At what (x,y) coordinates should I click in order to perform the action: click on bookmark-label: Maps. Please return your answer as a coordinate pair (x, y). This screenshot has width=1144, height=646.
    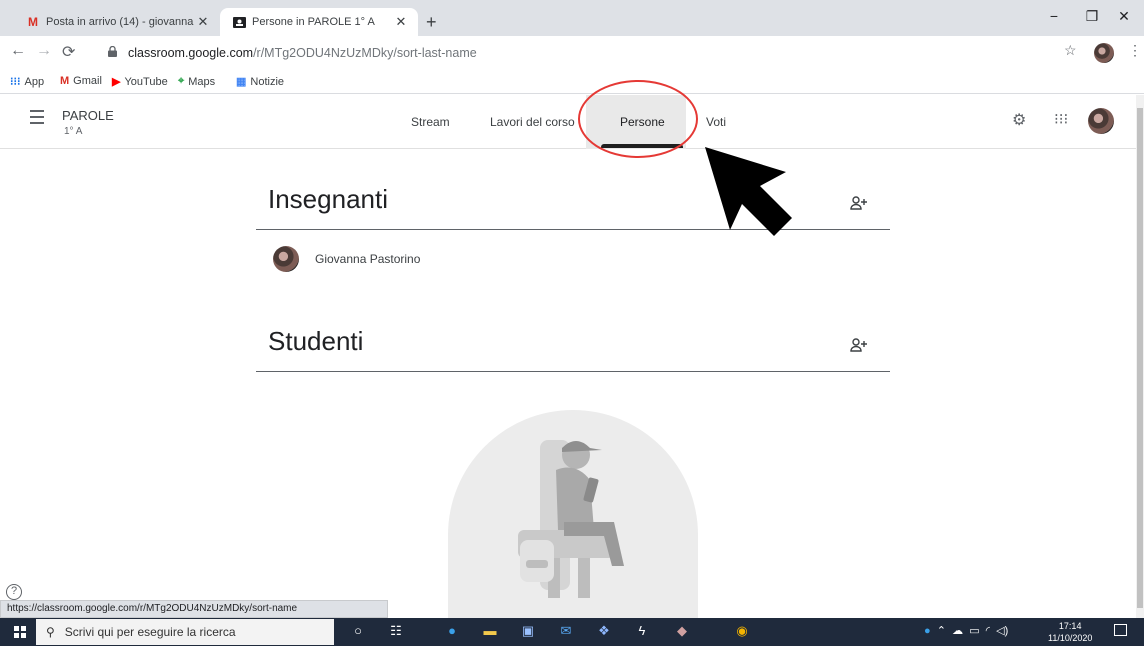
    Looking at the image, I should click on (202, 81).